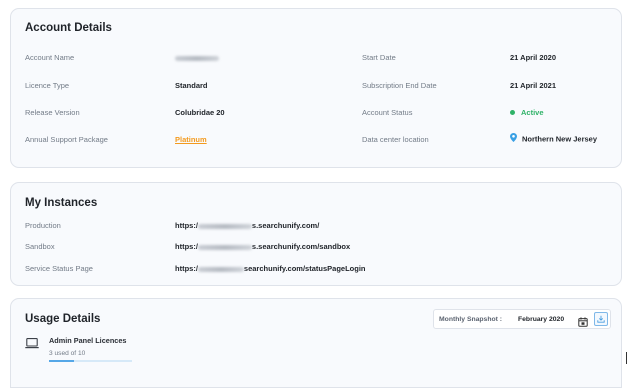 The width and height of the screenshot is (631, 388). I want to click on subscription-end-label: Subscription End Date, so click(399, 85).